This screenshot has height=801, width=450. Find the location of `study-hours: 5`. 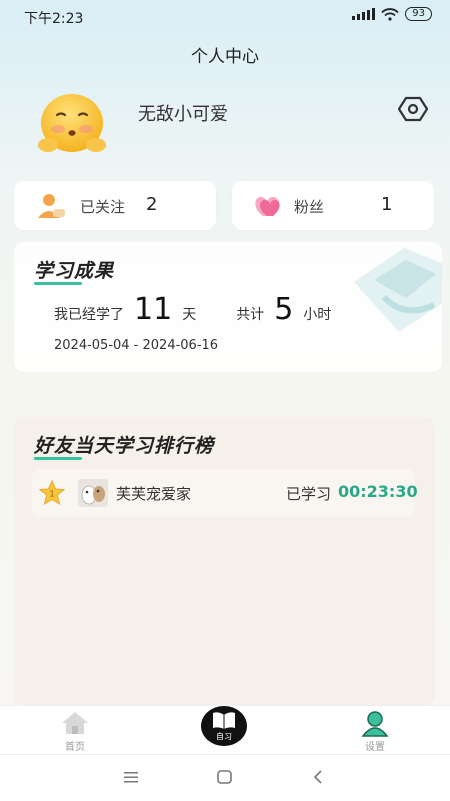

study-hours: 5 is located at coordinates (284, 309).